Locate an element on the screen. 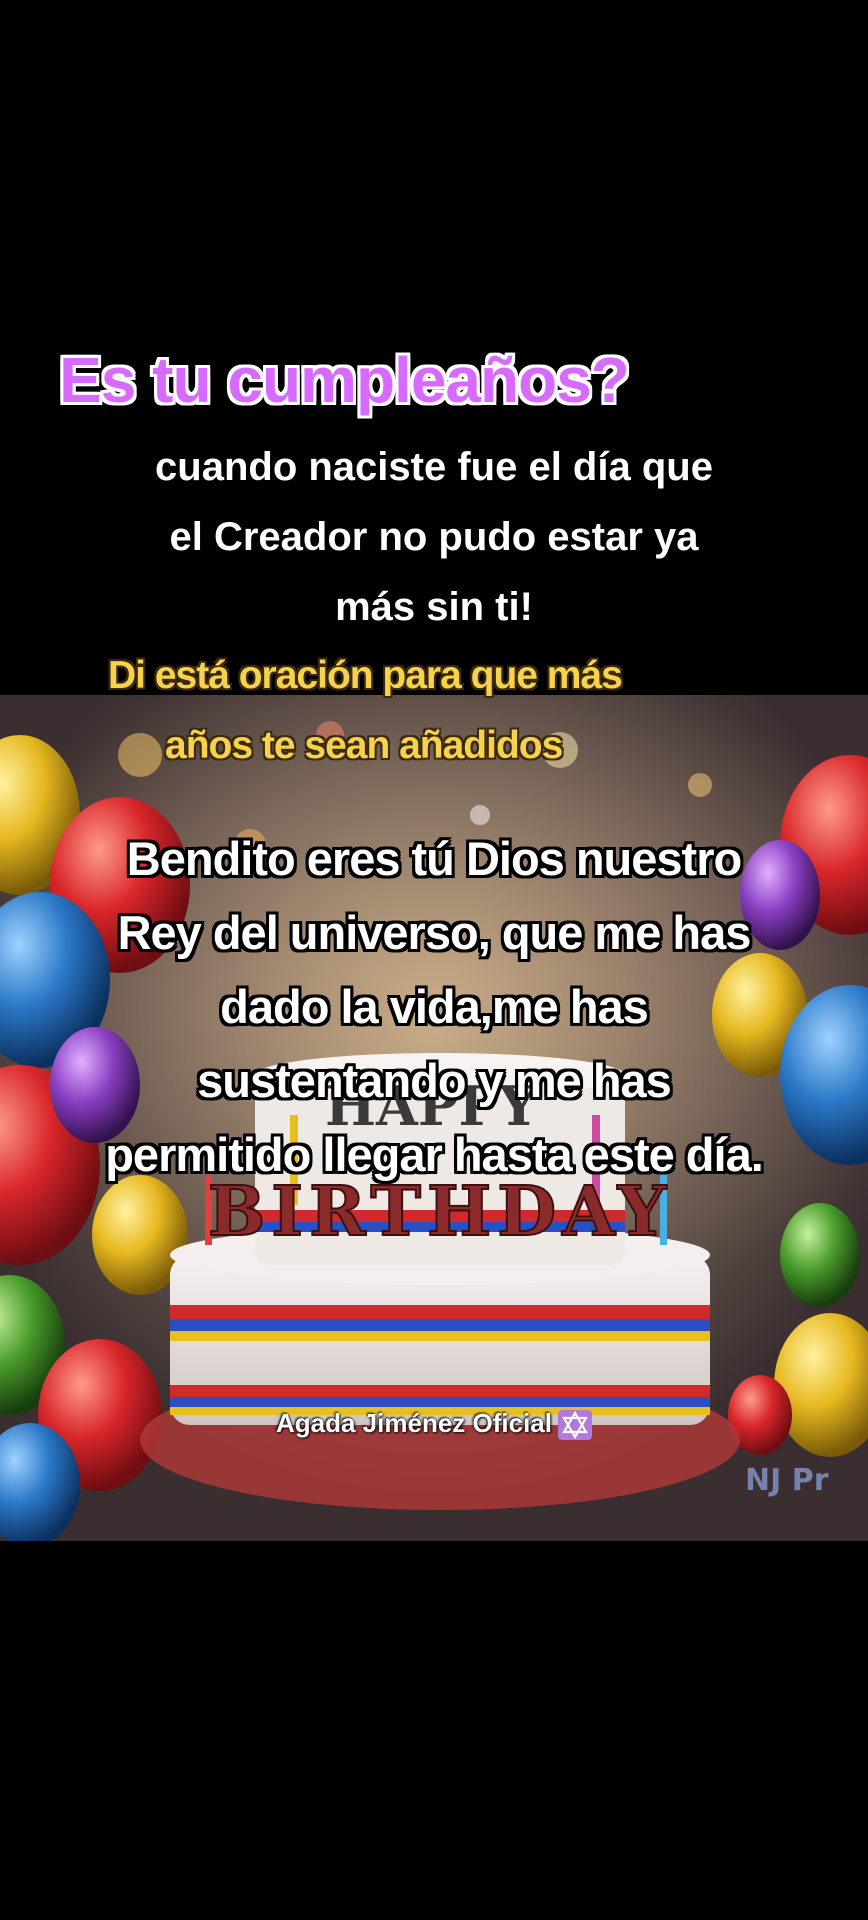  intro-line: cuando naciste fue el día que is located at coordinates (434, 467).